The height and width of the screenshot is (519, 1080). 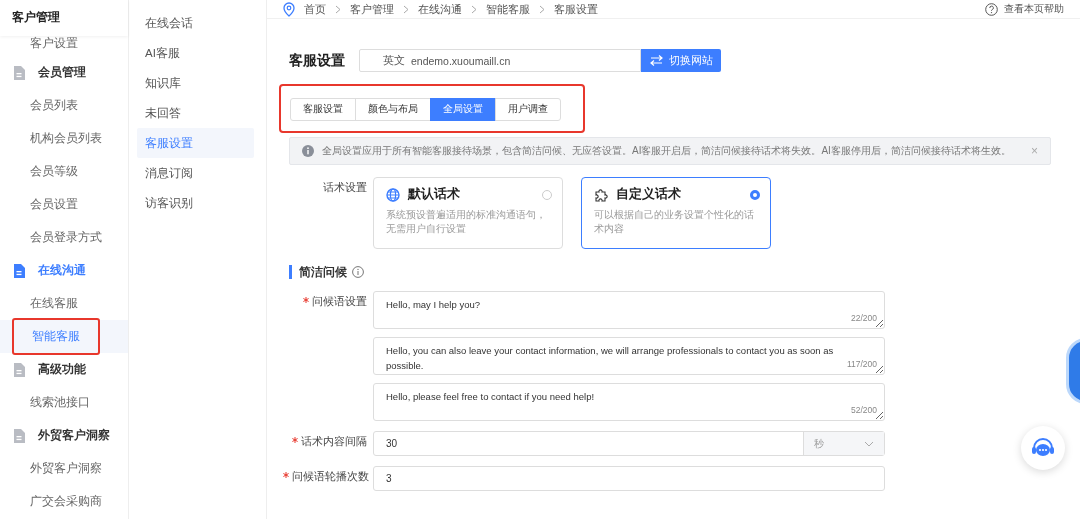 I want to click on sidebar-item: 智能客服, so click(x=64, y=336).